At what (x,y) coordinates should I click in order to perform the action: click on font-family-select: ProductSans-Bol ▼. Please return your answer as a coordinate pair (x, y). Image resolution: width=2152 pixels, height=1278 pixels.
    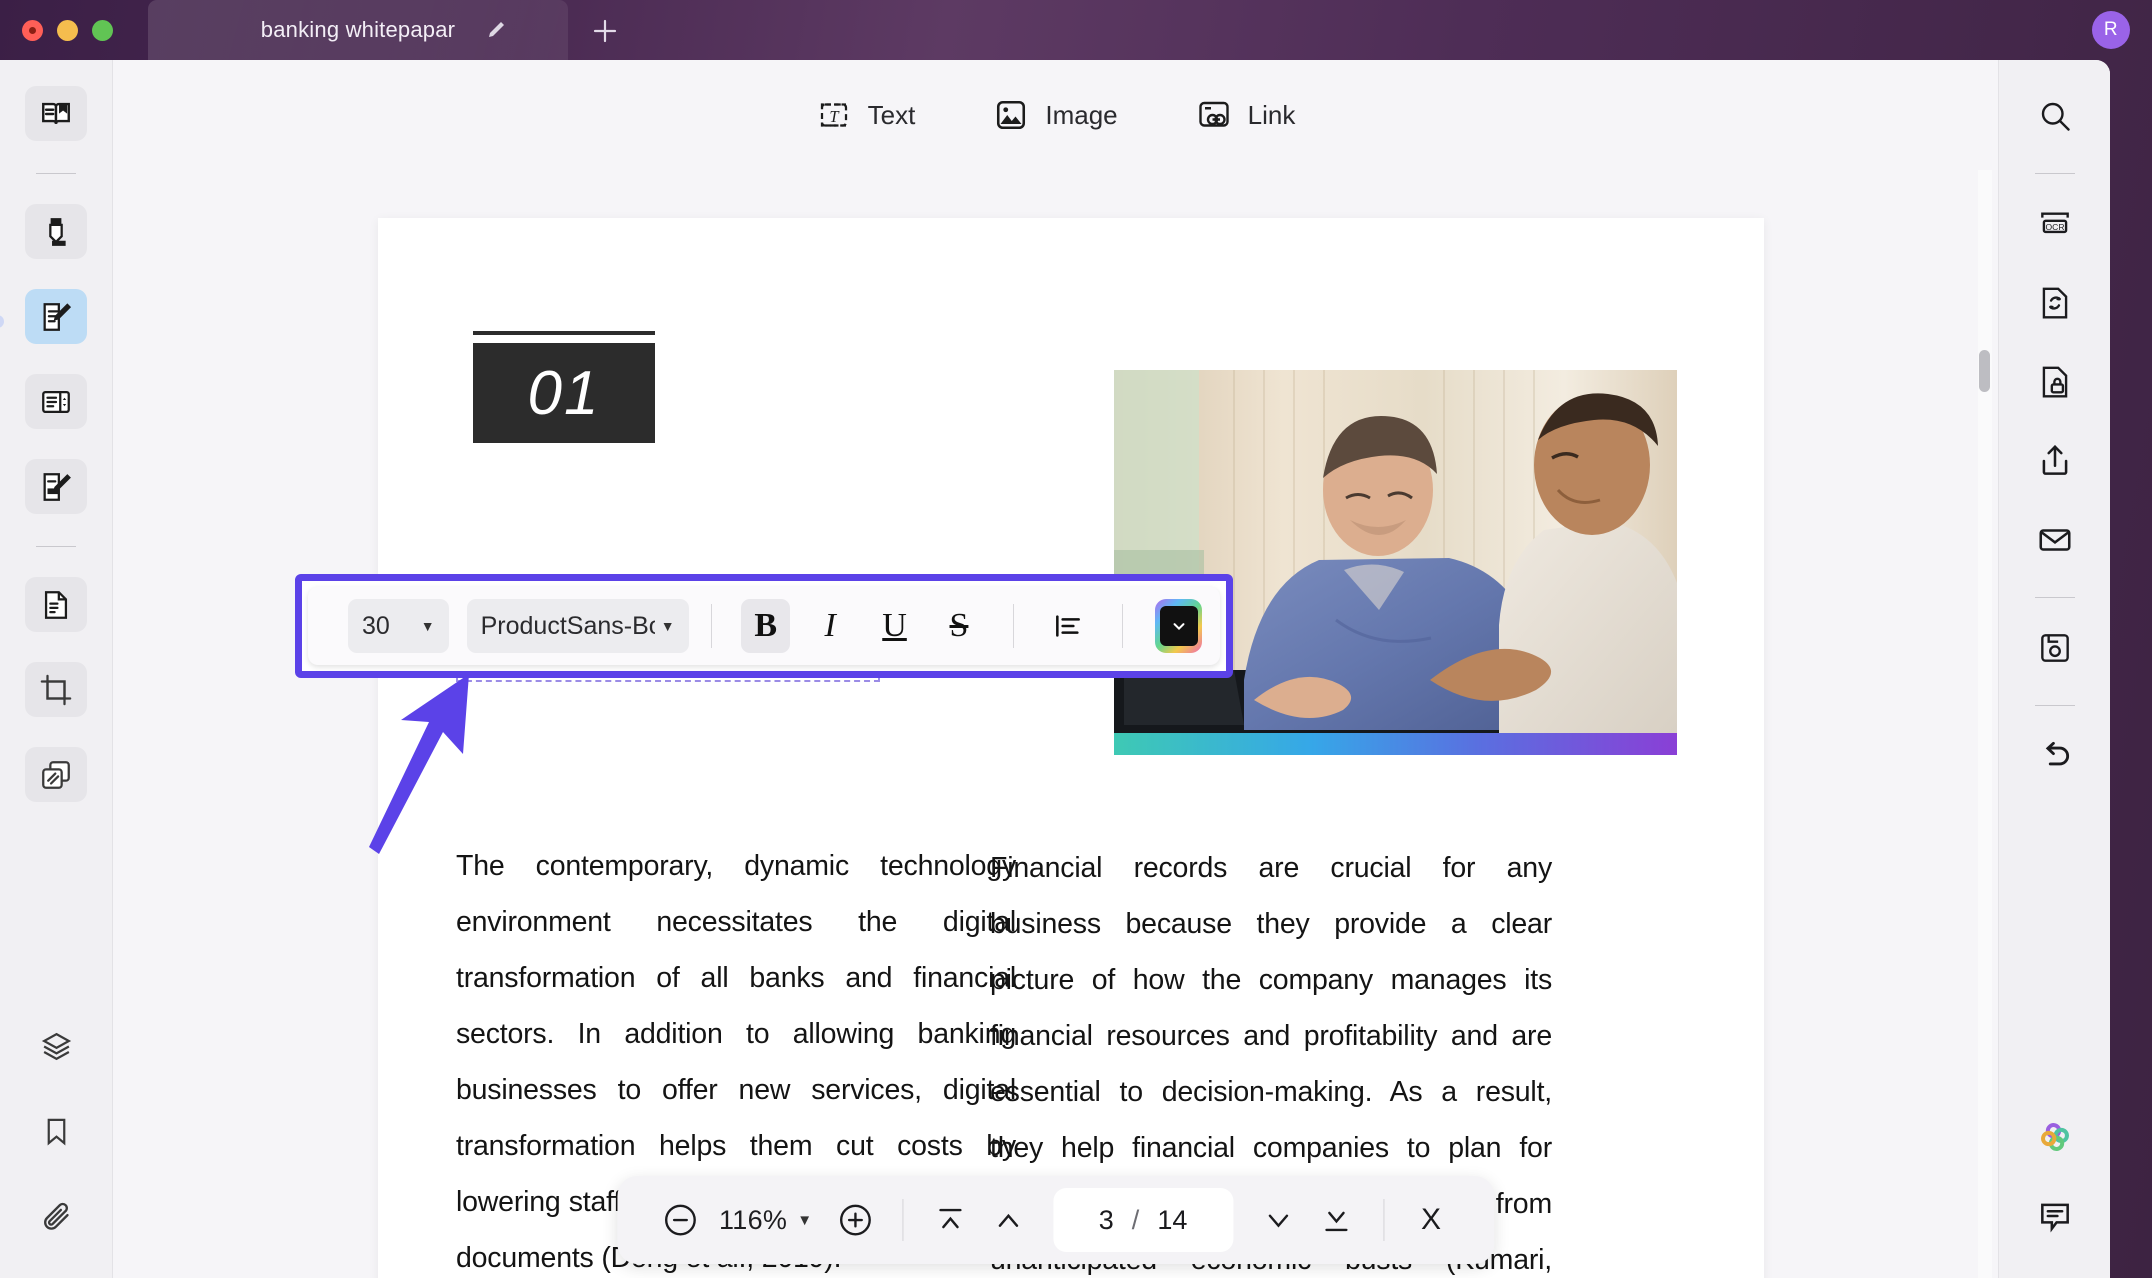
    Looking at the image, I should click on (577, 626).